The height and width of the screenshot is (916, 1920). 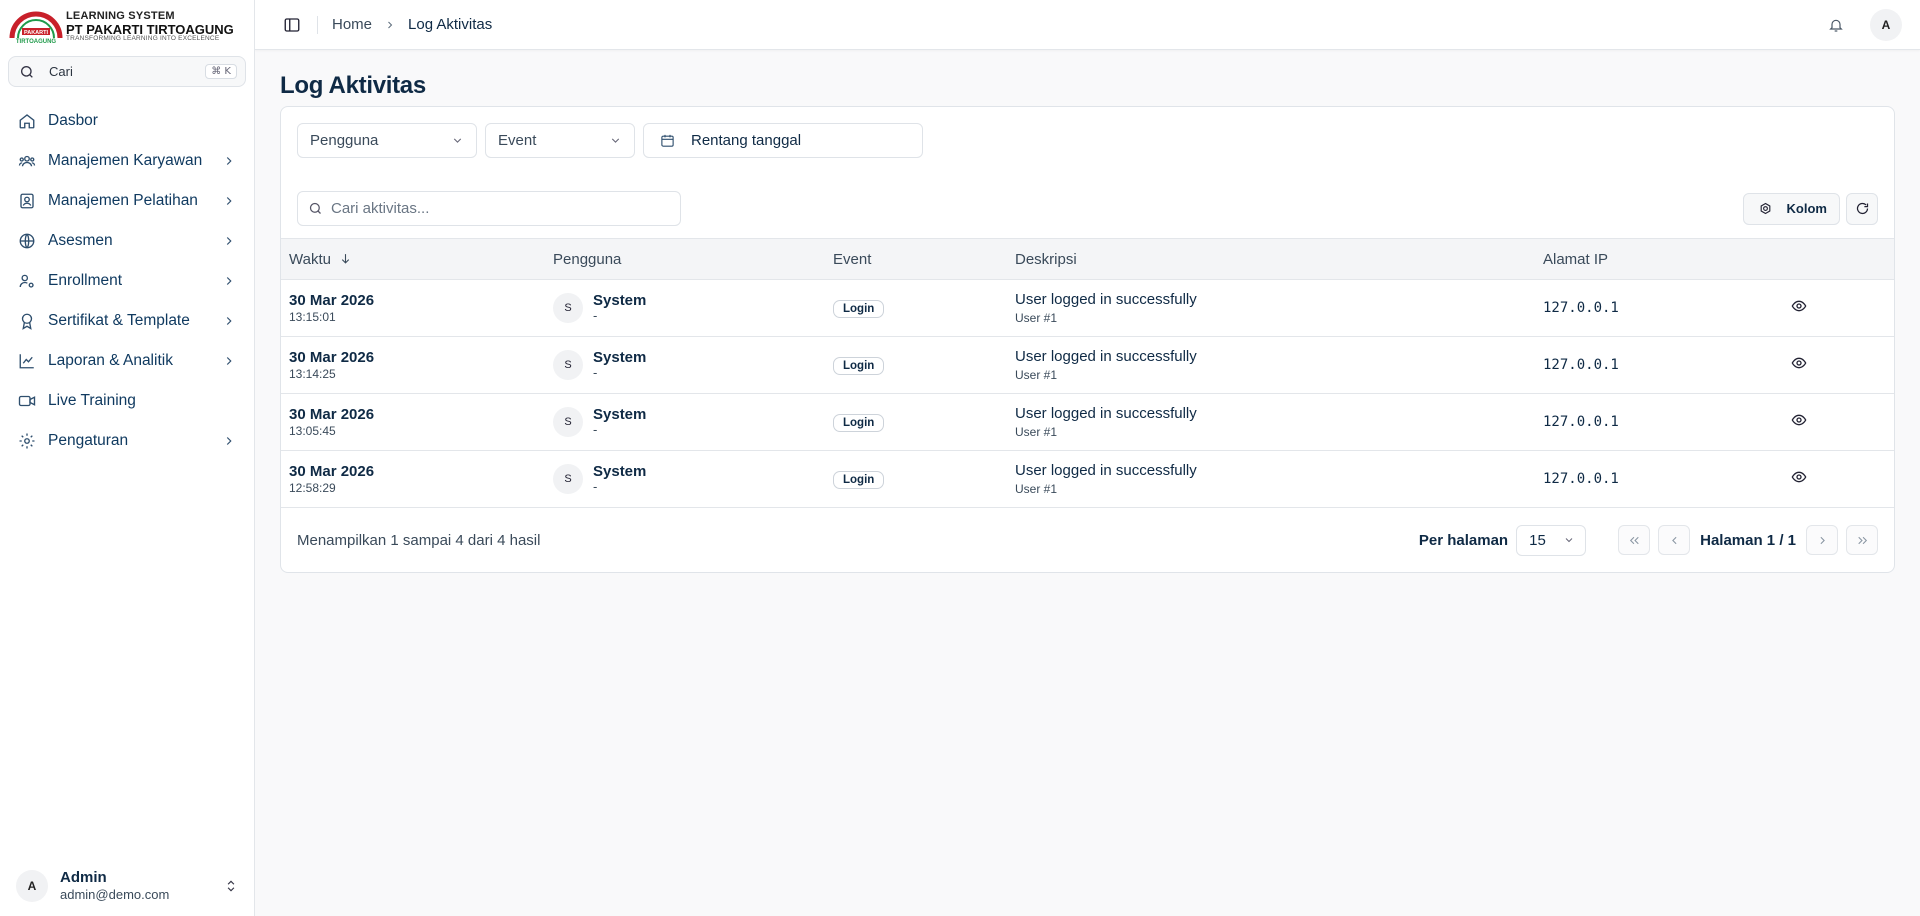 I want to click on cell-waktu: 30 Mar 2026 13:14:25, so click(x=413, y=365).